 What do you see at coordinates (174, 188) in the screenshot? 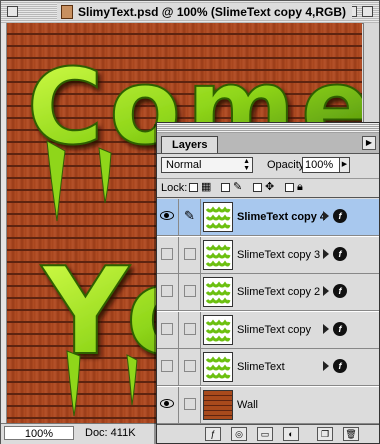
I see `lock-label: Lock:` at bounding box center [174, 188].